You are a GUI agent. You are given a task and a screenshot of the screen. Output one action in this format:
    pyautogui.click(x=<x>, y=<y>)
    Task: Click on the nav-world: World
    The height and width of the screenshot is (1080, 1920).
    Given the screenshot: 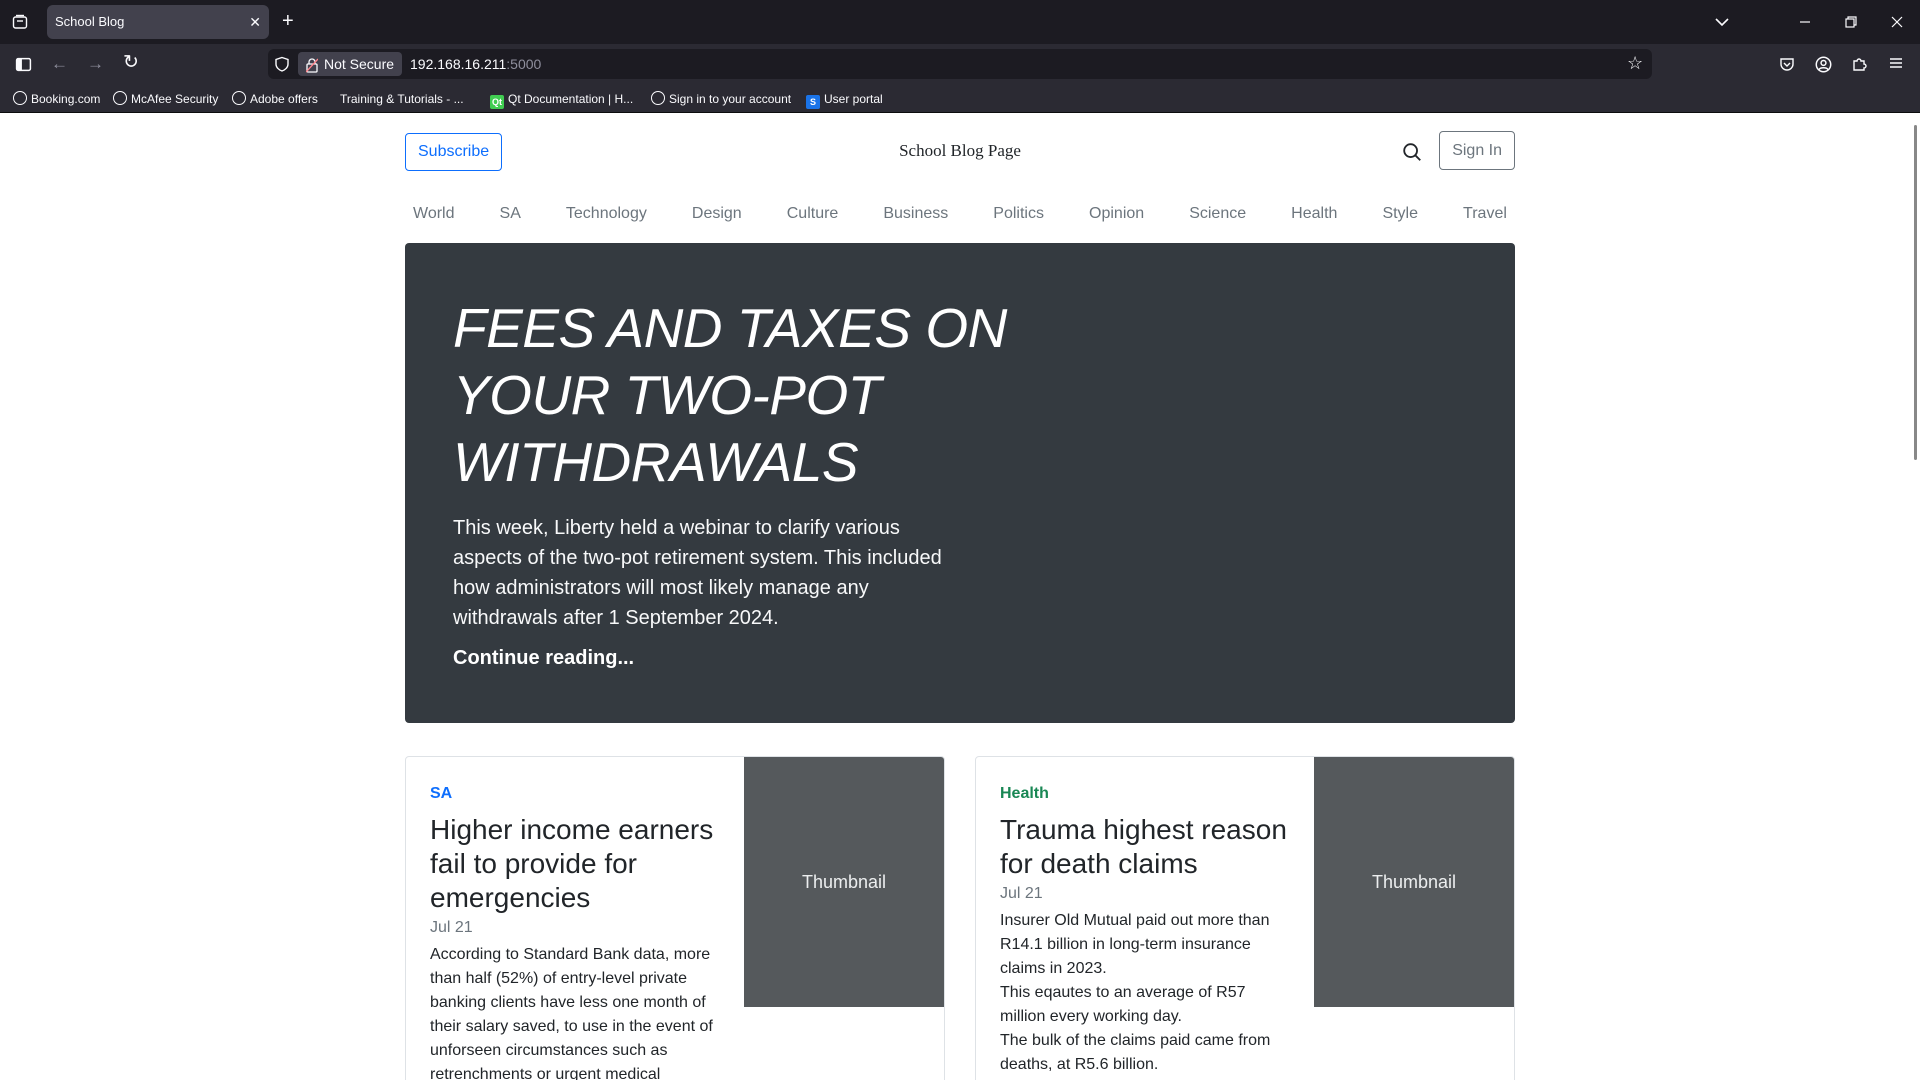 What is the action you would take?
    pyautogui.click(x=434, y=214)
    